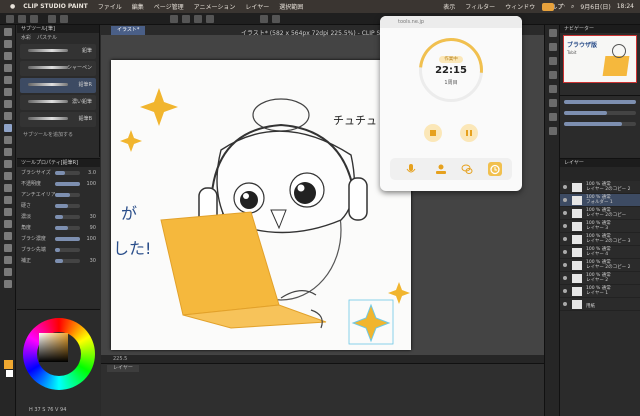  I want to click on new-file-icon, so click(10, 19).